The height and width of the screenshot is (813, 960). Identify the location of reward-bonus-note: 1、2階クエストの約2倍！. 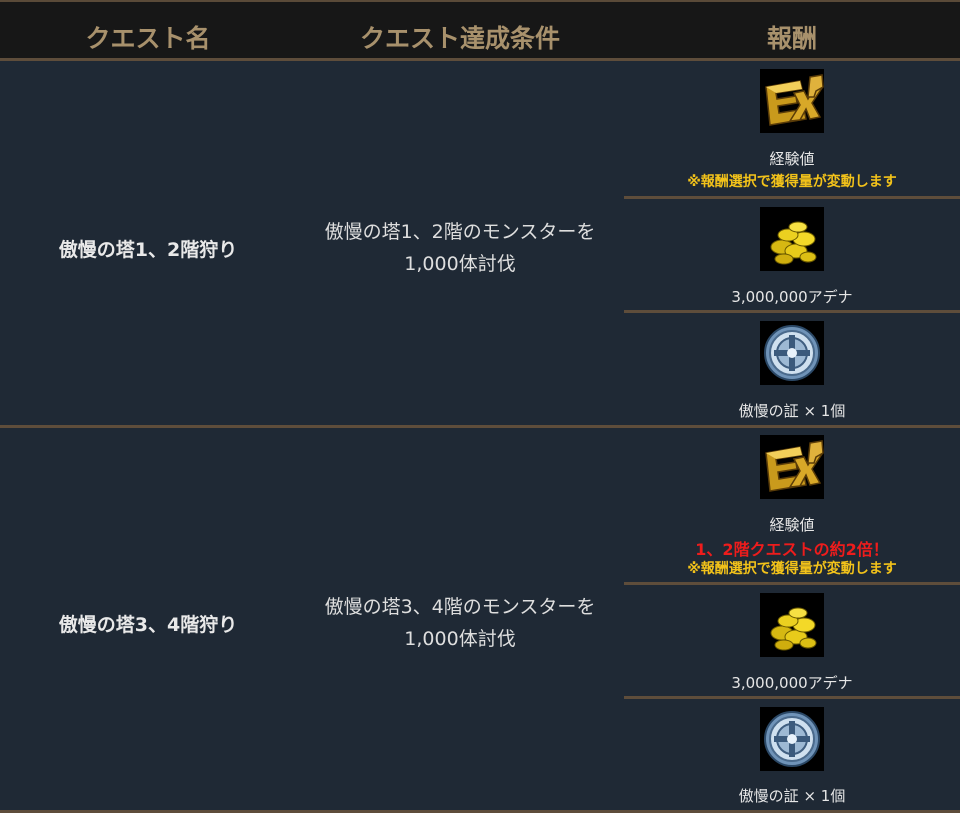
(792, 549).